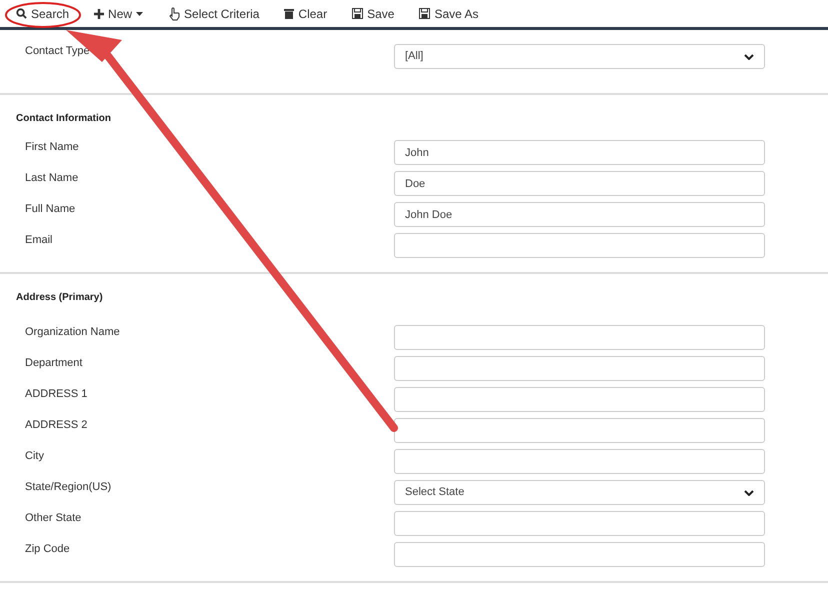  Describe the element at coordinates (579, 492) in the screenshot. I see `dropdown: Select State` at that location.